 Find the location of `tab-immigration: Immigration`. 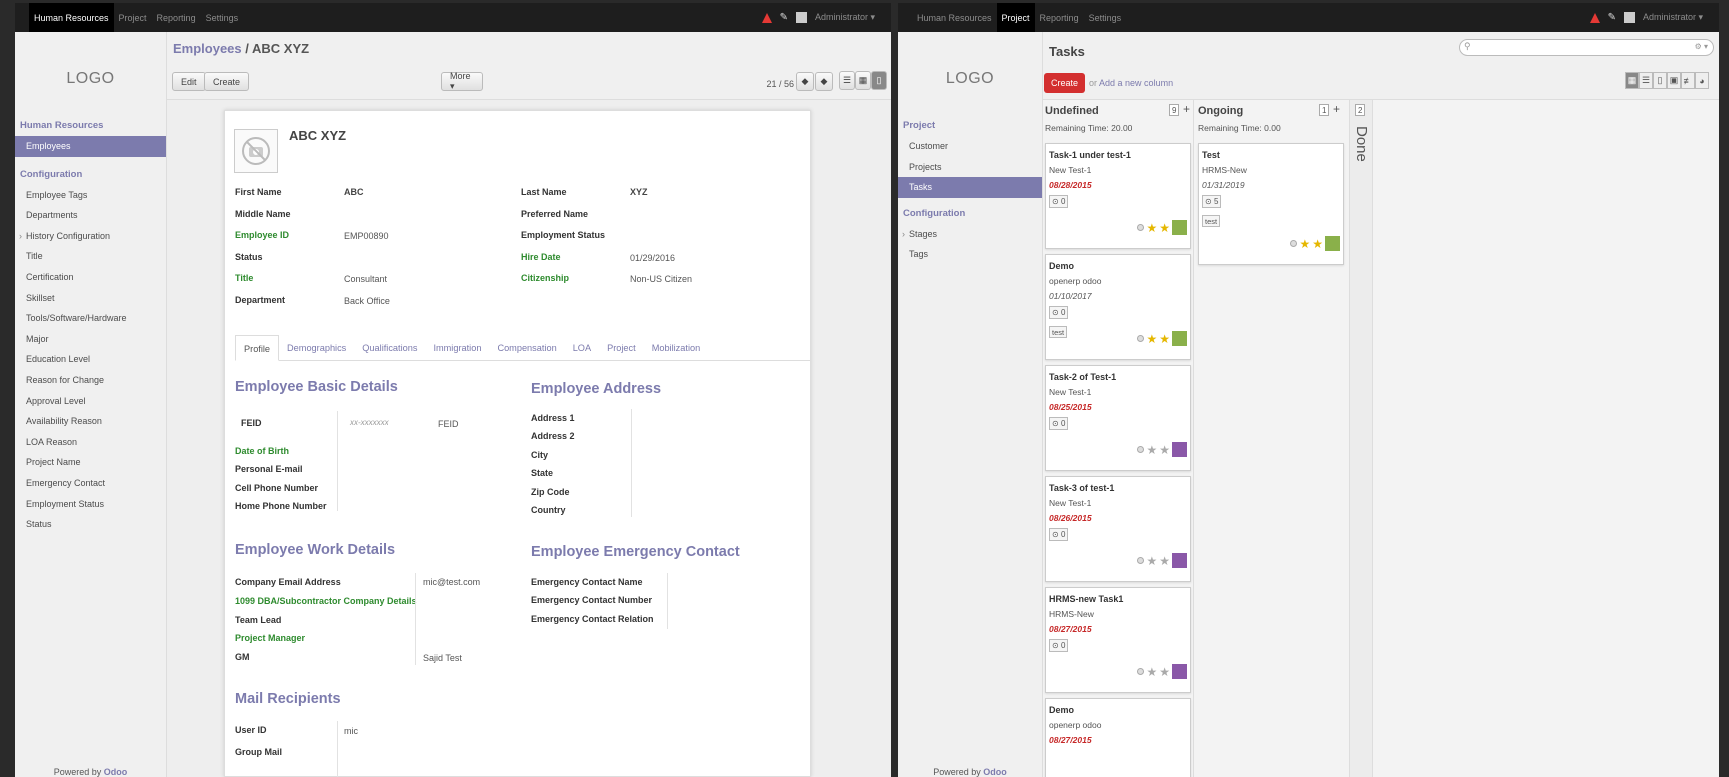

tab-immigration: Immigration is located at coordinates (457, 348).